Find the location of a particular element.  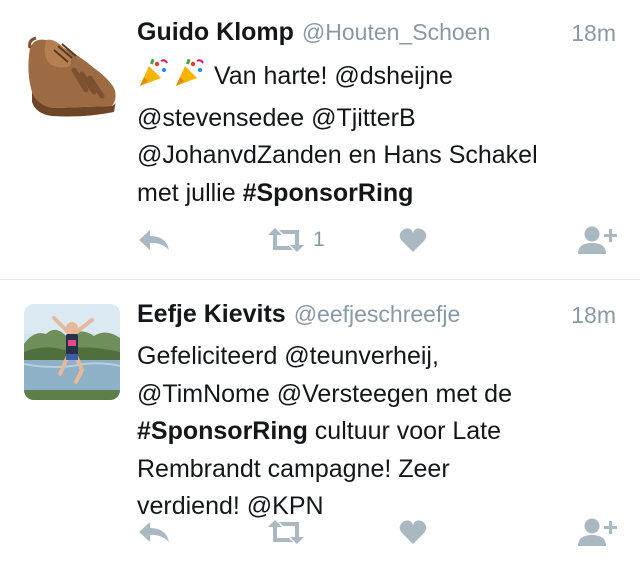

tweet-text-line: Rembrandt campagne! Zeer is located at coordinates (293, 468).